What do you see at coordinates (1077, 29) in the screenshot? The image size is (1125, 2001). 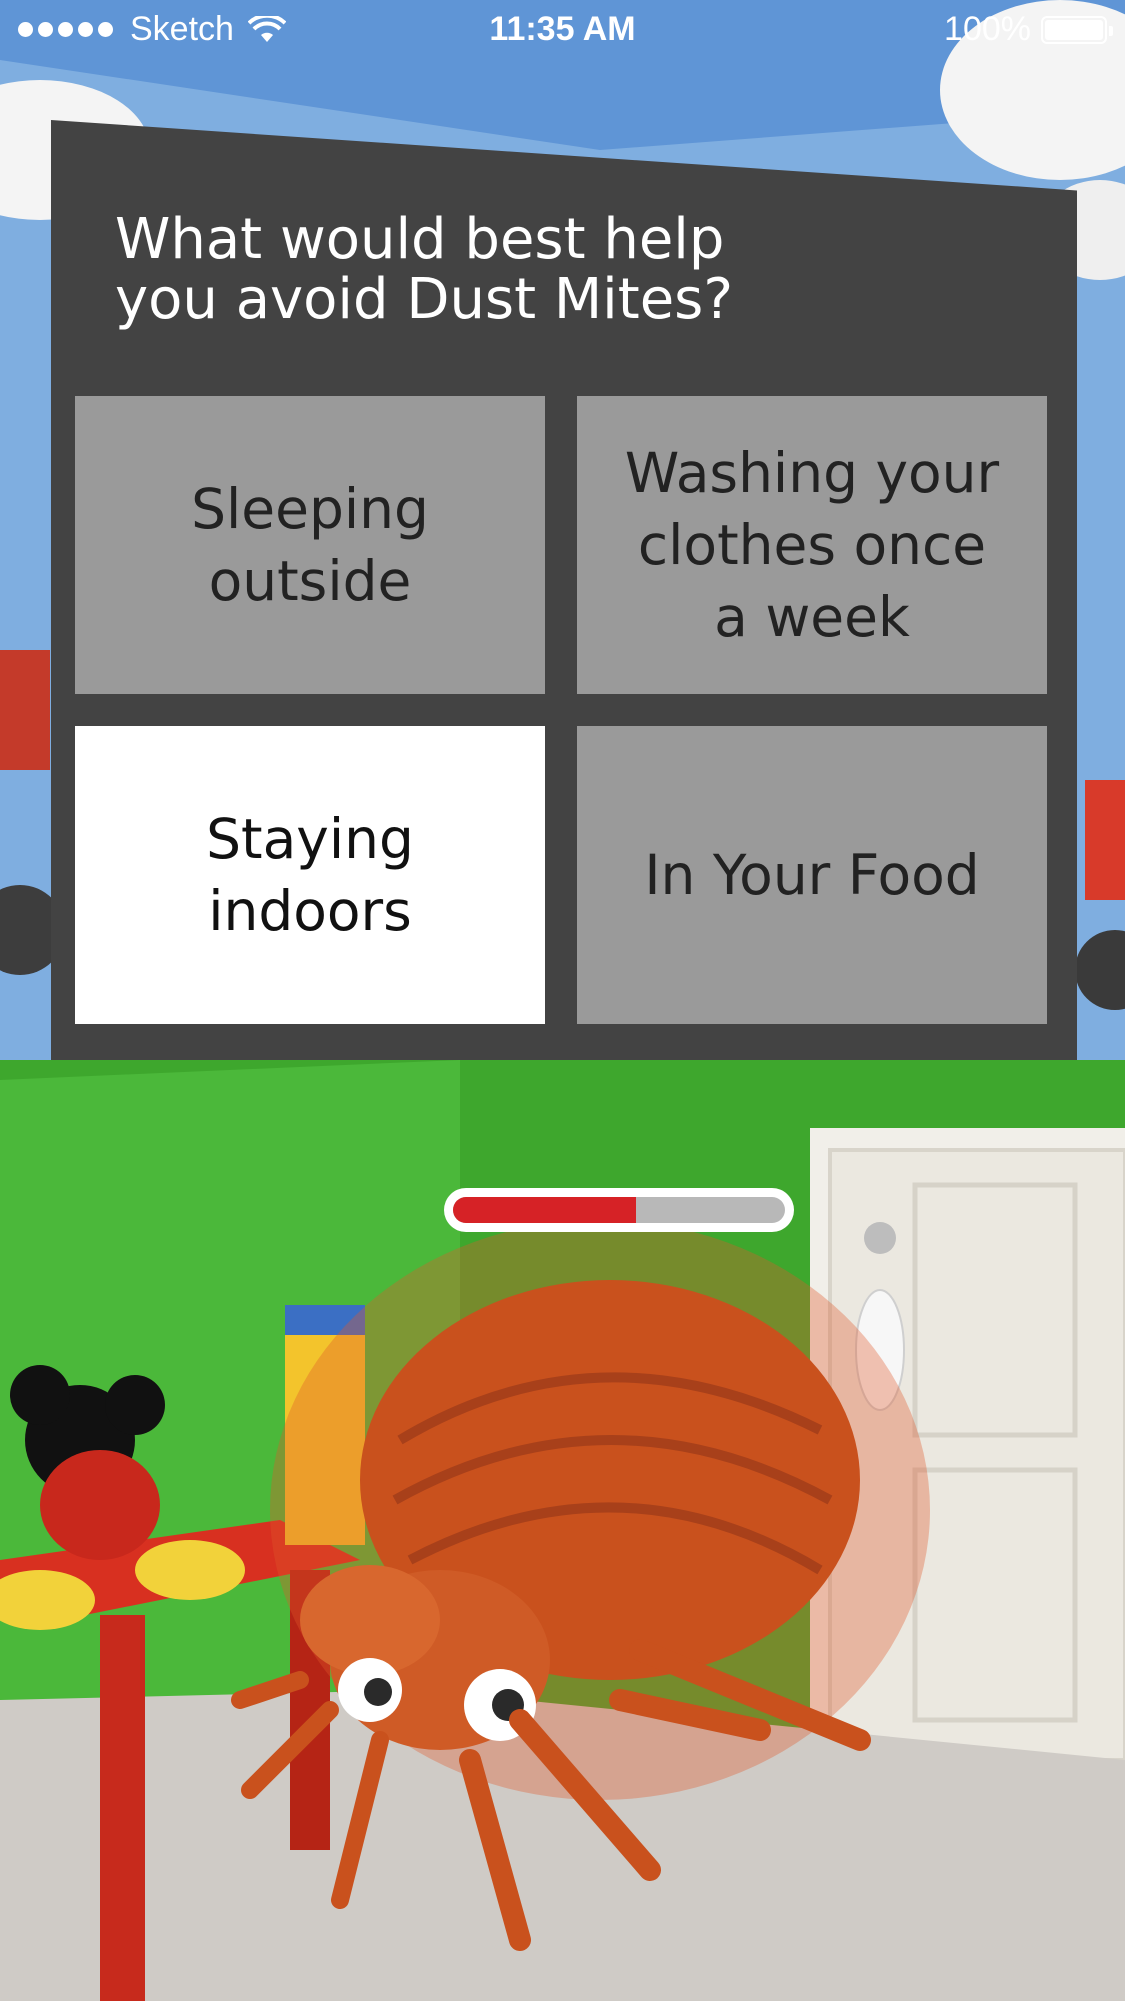 I see `battery-icon` at bounding box center [1077, 29].